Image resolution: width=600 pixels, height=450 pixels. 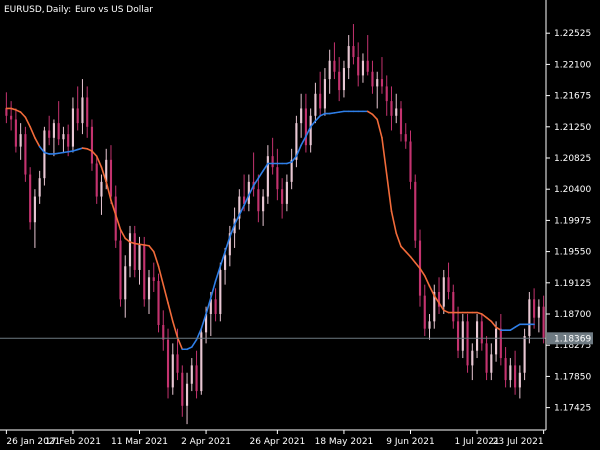 I want to click on y-tick-label: 1.22100, so click(x=572, y=65).